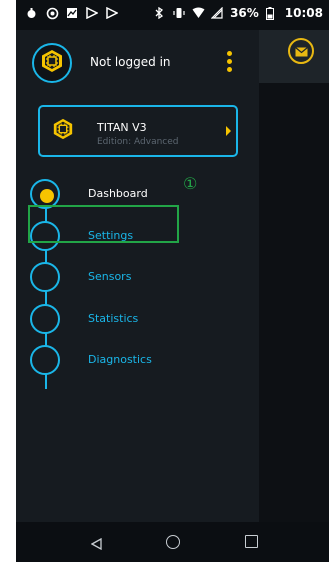 The height and width of the screenshot is (562, 329). Describe the element at coordinates (160, 13) in the screenshot. I see `bluetooth-icon` at that location.